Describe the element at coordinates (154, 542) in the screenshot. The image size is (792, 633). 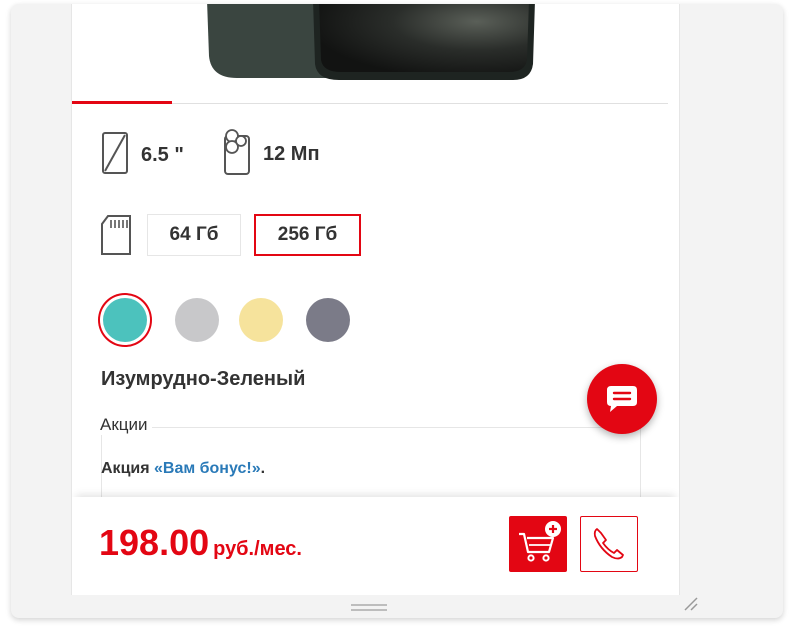
I see `price-amount: 198.00` at that location.